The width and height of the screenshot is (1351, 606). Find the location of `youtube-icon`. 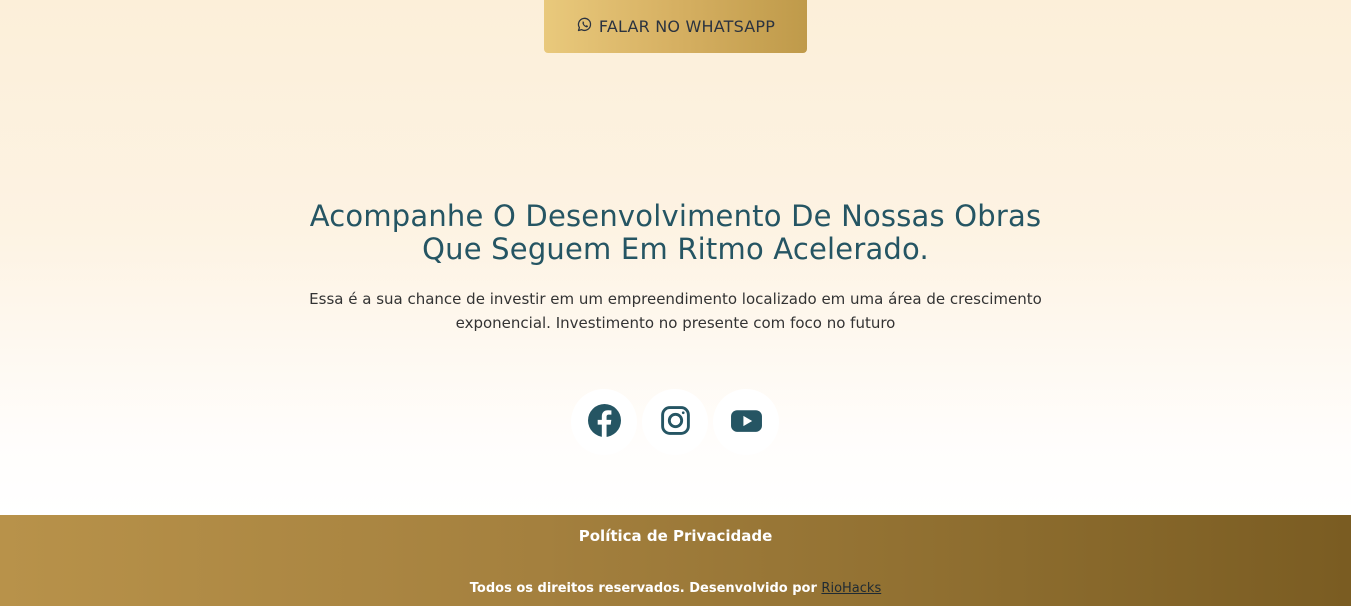

youtube-icon is located at coordinates (746, 422).